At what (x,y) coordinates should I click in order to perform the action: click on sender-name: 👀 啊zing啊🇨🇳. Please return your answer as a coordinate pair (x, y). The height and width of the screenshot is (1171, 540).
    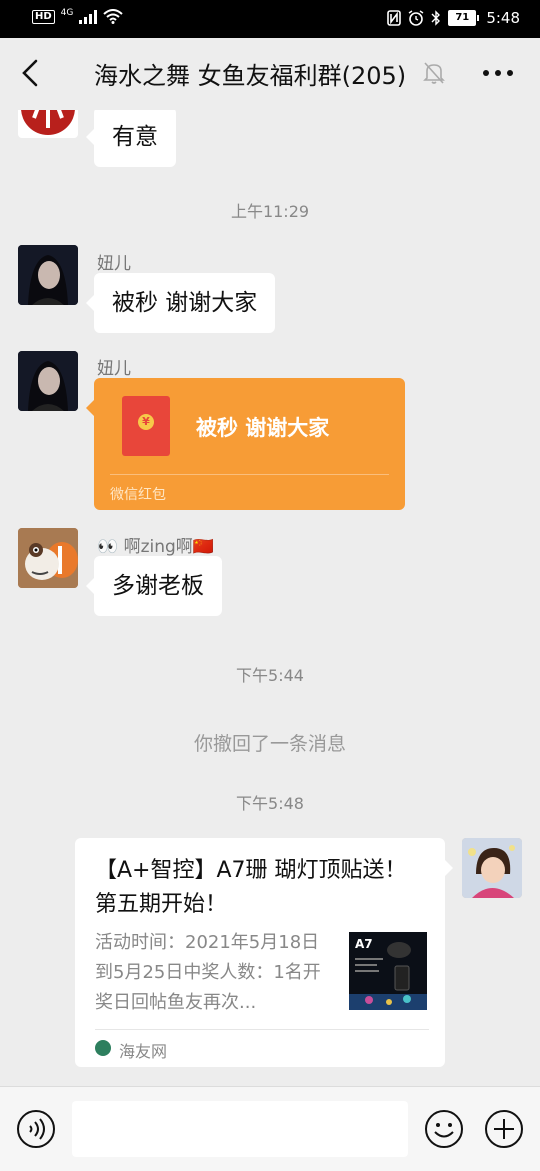
    Looking at the image, I should click on (155, 547).